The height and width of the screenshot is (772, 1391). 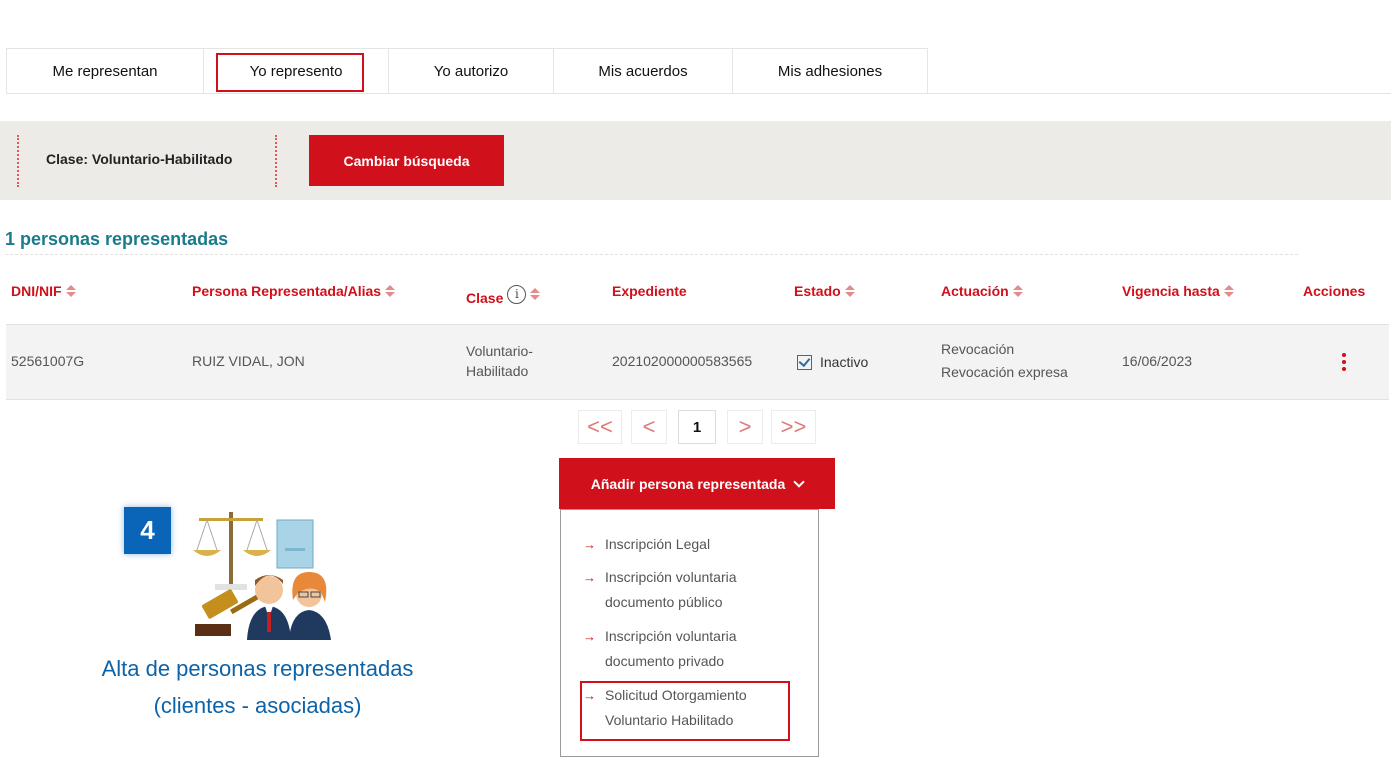 What do you see at coordinates (745, 427) in the screenshot?
I see `pagination-next: >` at bounding box center [745, 427].